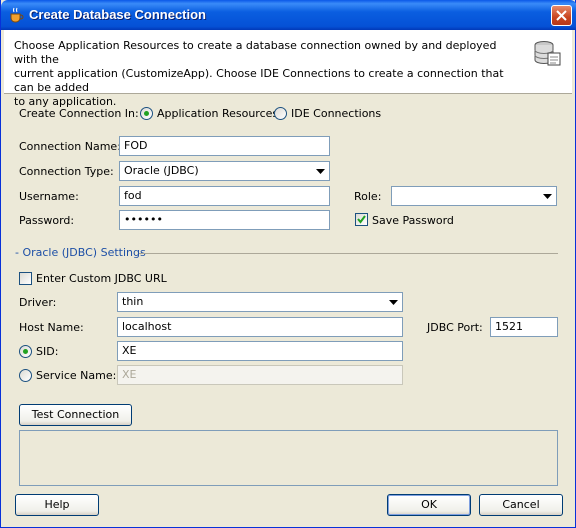  I want to click on role-label: Role:, so click(368, 196).